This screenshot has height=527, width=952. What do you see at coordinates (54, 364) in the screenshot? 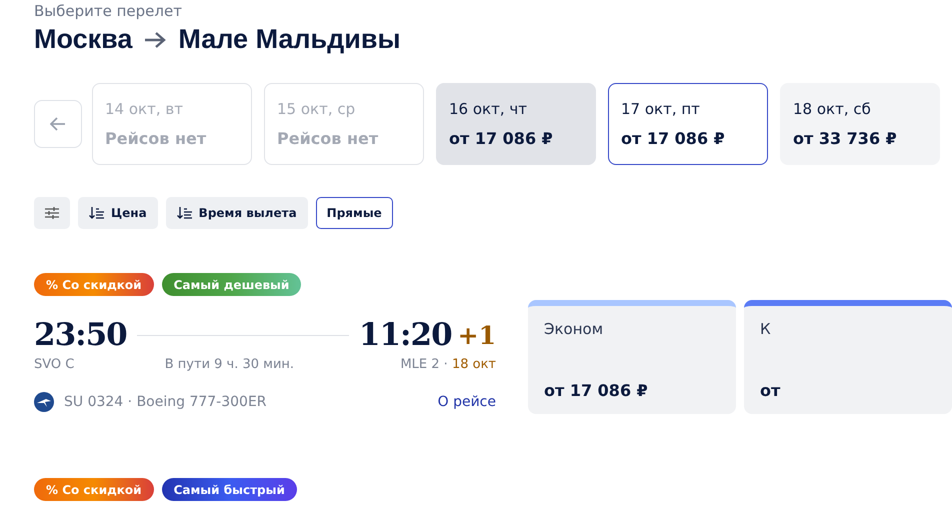
I see `departure-airport: SVO C` at bounding box center [54, 364].